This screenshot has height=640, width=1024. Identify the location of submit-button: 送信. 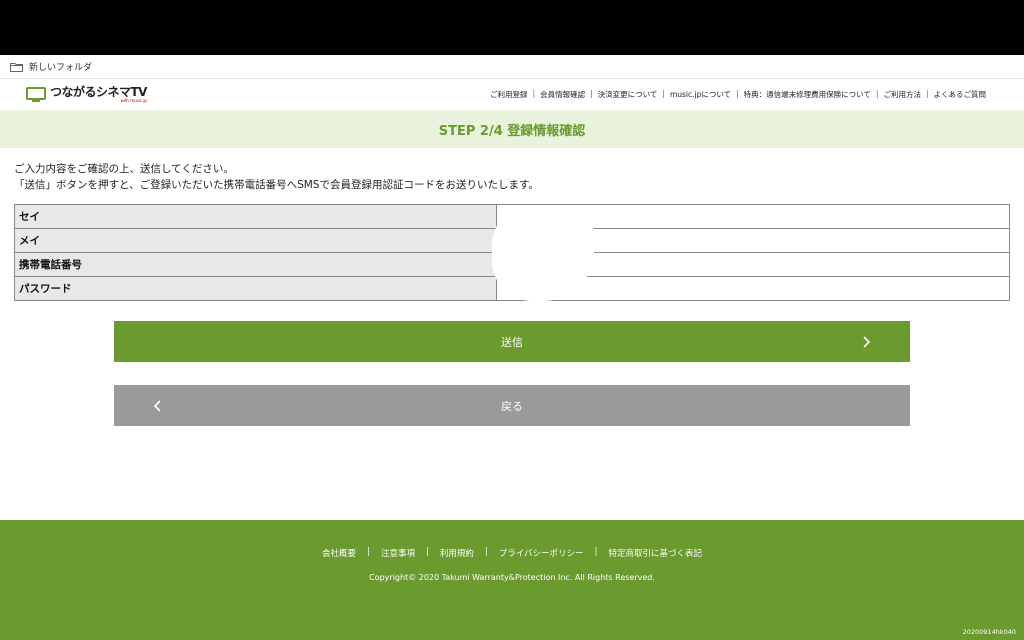
(512, 341).